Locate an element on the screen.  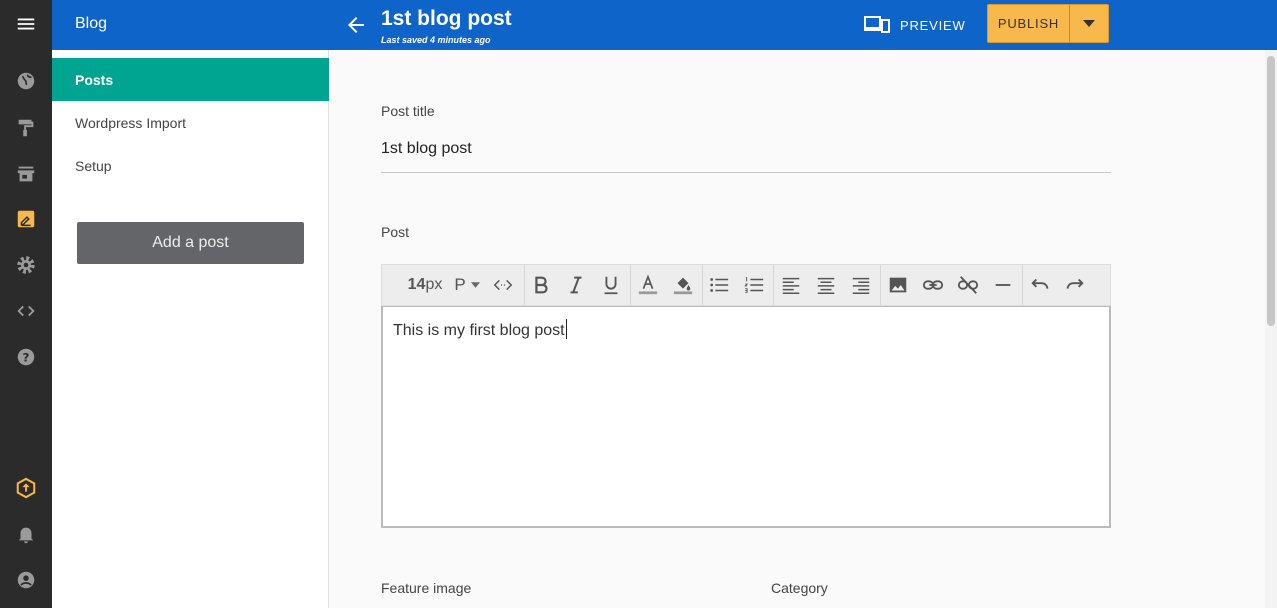
paragraph-format-select: P is located at coordinates (467, 285).